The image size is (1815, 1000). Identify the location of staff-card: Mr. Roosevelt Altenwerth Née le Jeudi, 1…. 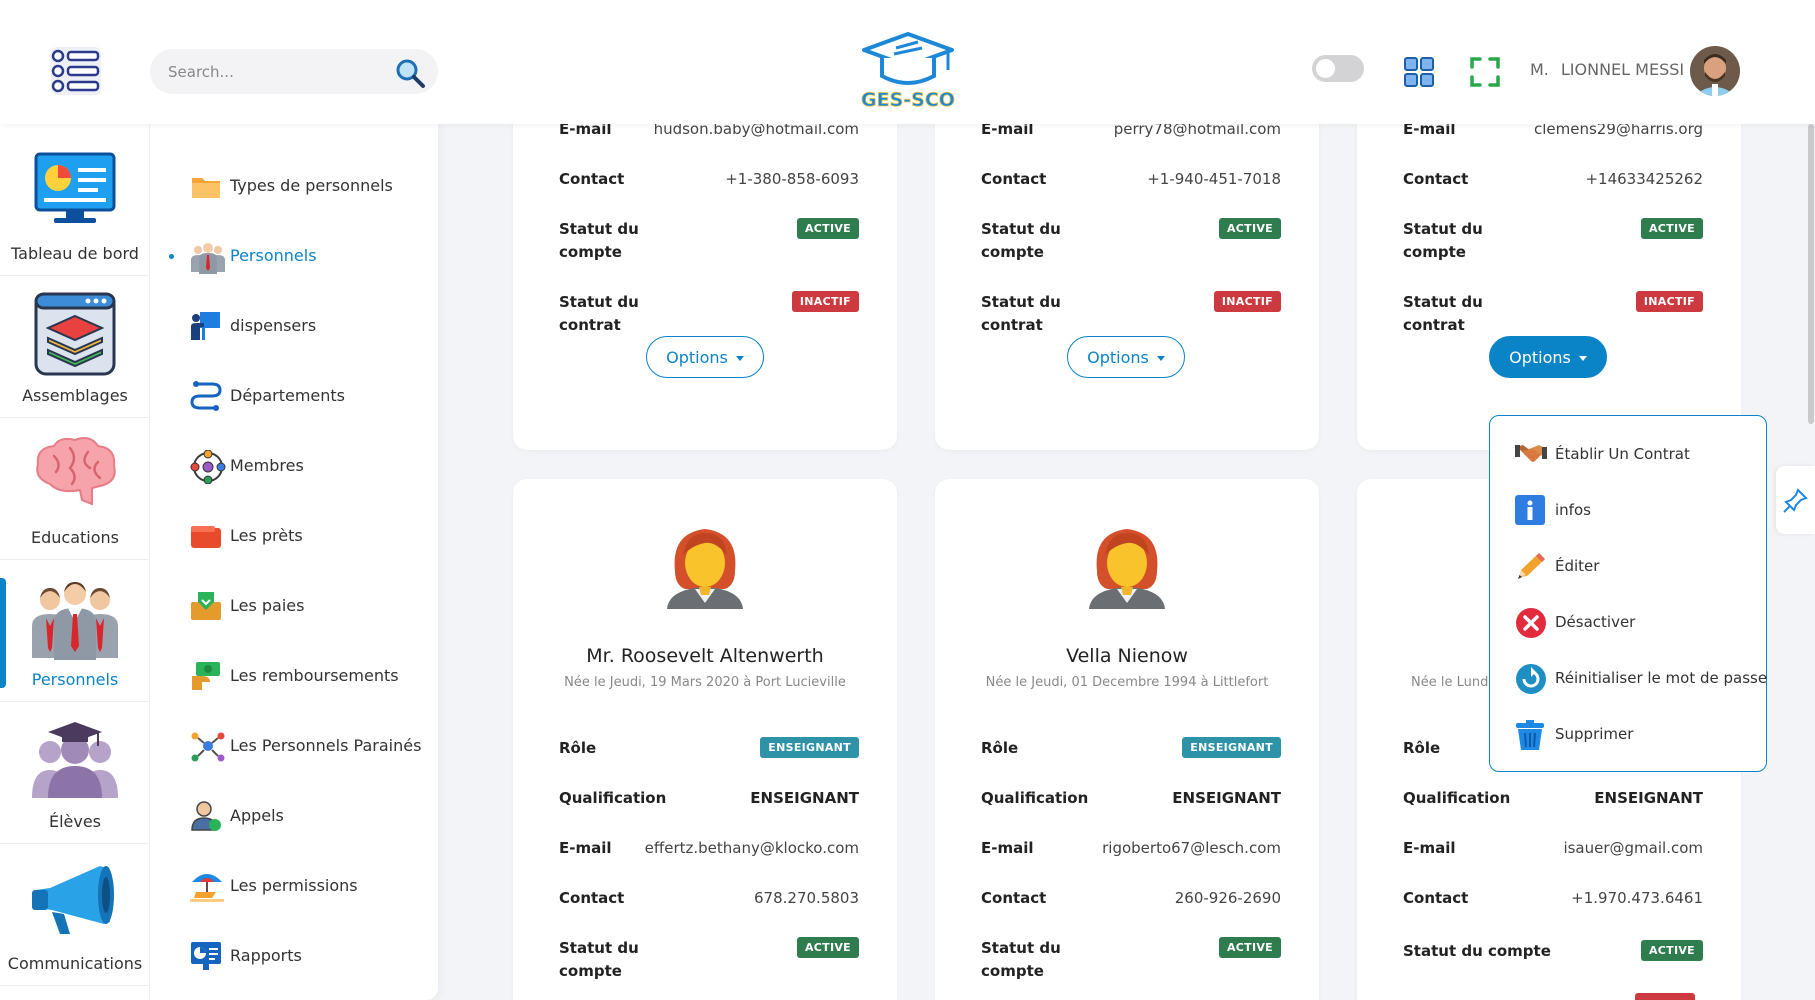
(705, 739).